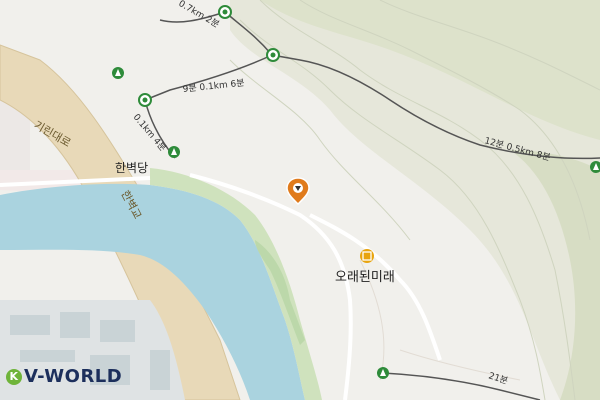 This screenshot has height=400, width=600. What do you see at coordinates (498, 378) in the screenshot?
I see `trail-label: 21분` at bounding box center [498, 378].